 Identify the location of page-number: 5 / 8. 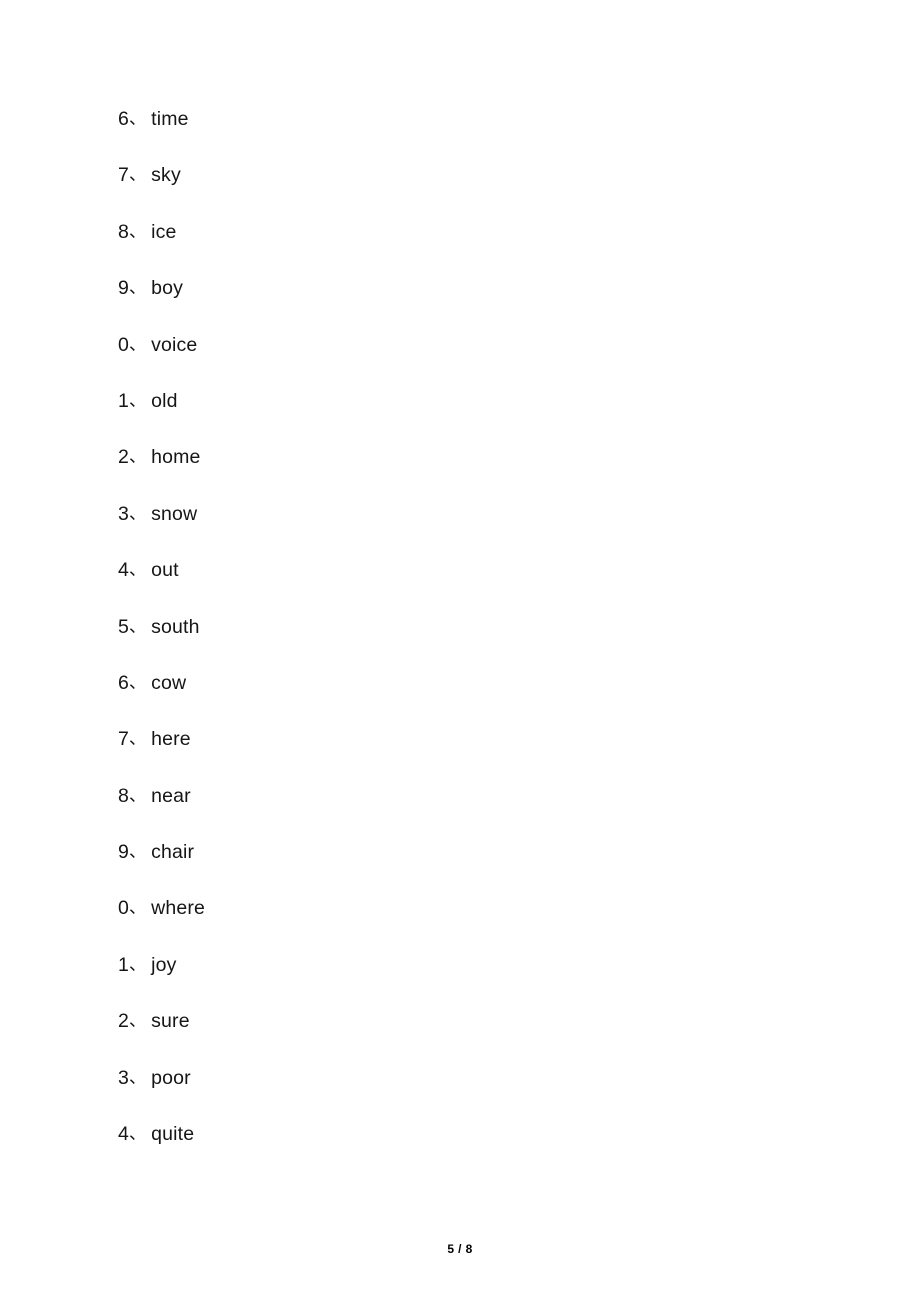
(460, 1249).